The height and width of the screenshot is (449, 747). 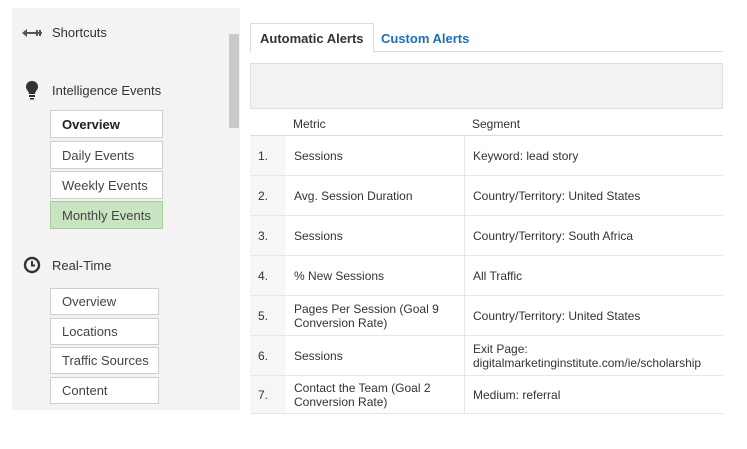 I want to click on metric-column-header: Metric, so click(x=309, y=124).